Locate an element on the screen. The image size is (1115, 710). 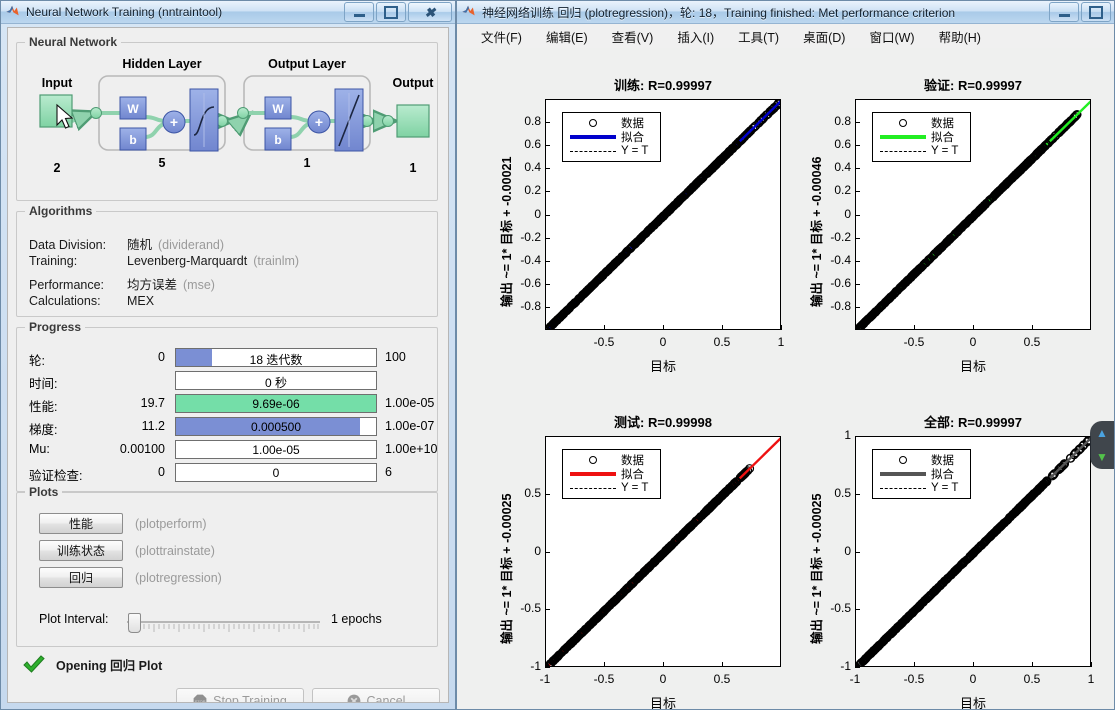
close-button: ✖ is located at coordinates (430, 12).